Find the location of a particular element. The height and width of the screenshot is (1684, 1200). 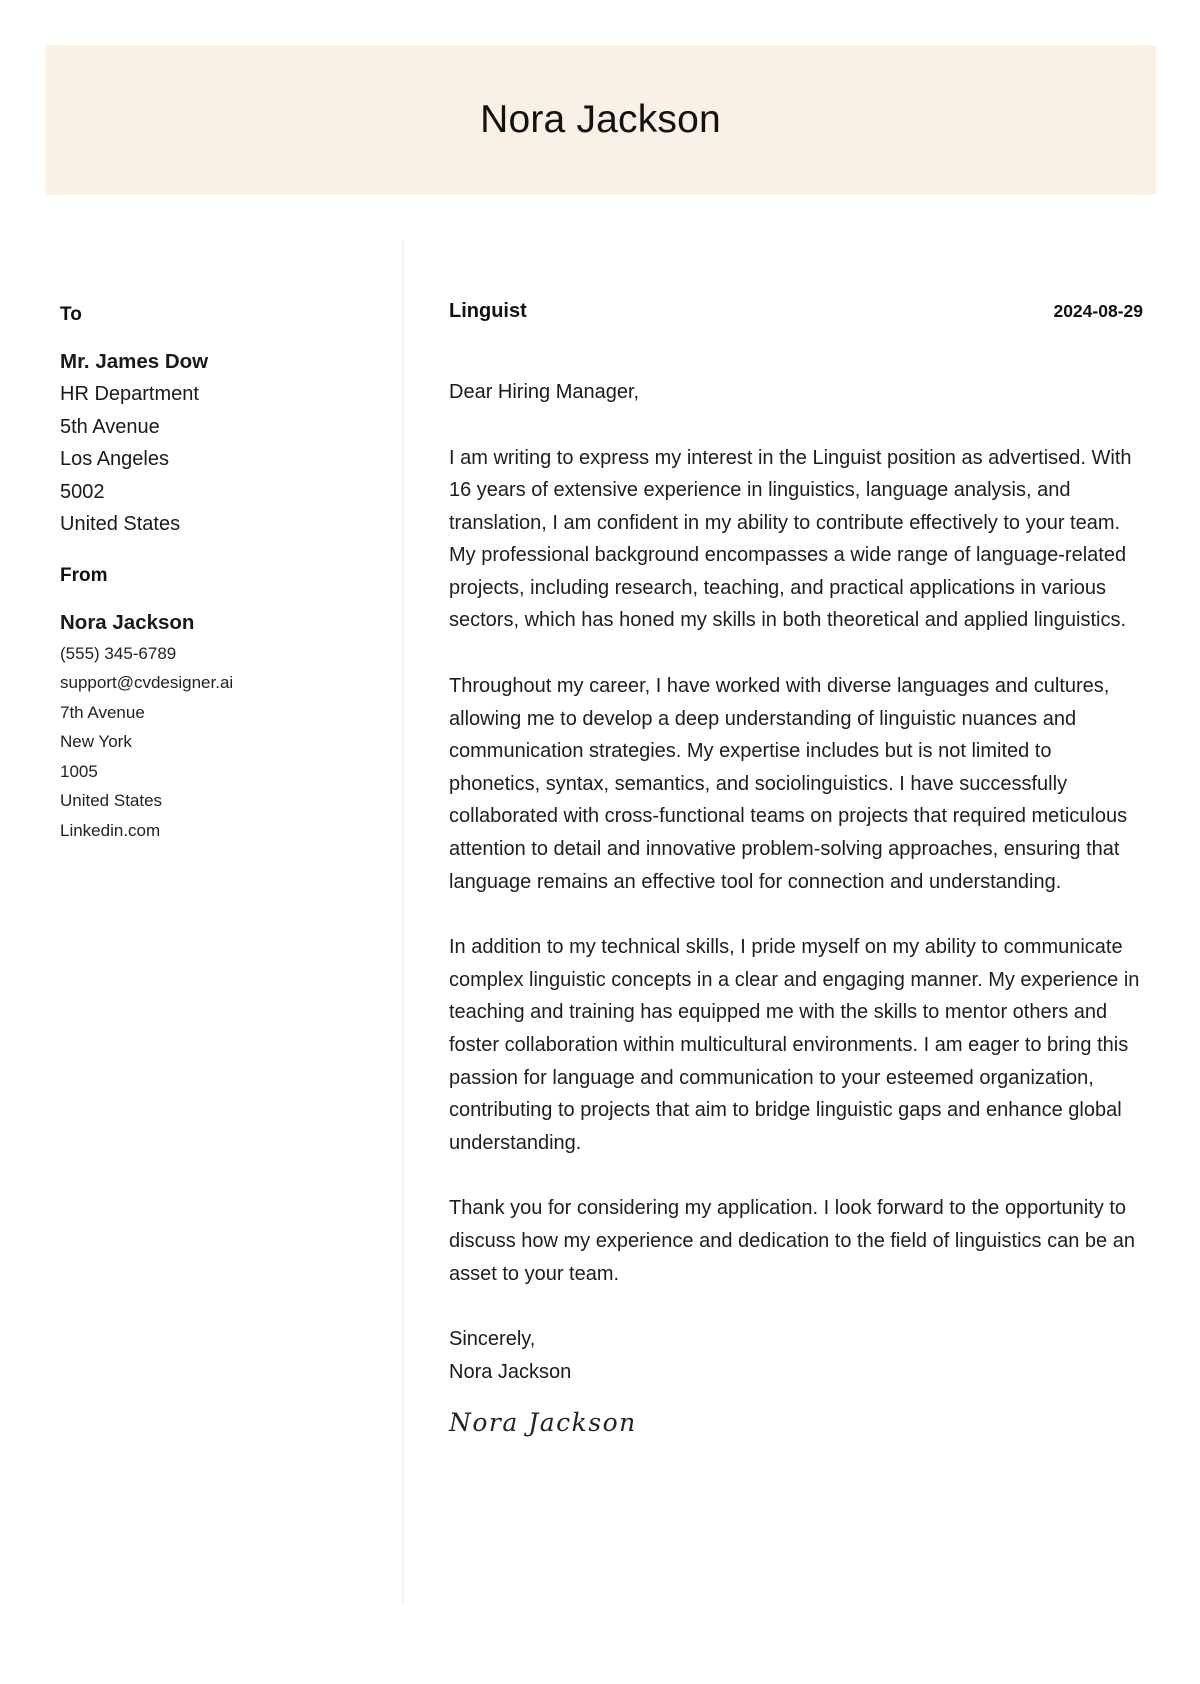

sender-phone: (555) 345-6789 is located at coordinates (118, 653).